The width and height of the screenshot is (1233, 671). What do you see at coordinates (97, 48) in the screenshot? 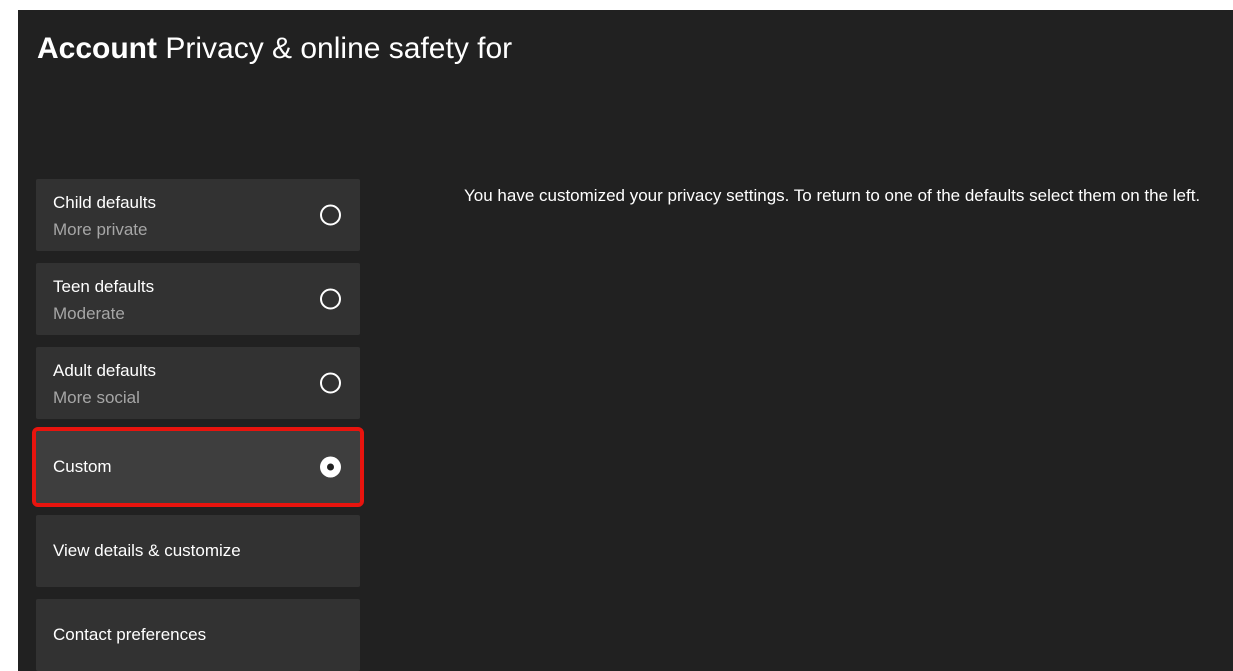
I see `section-title: Account` at bounding box center [97, 48].